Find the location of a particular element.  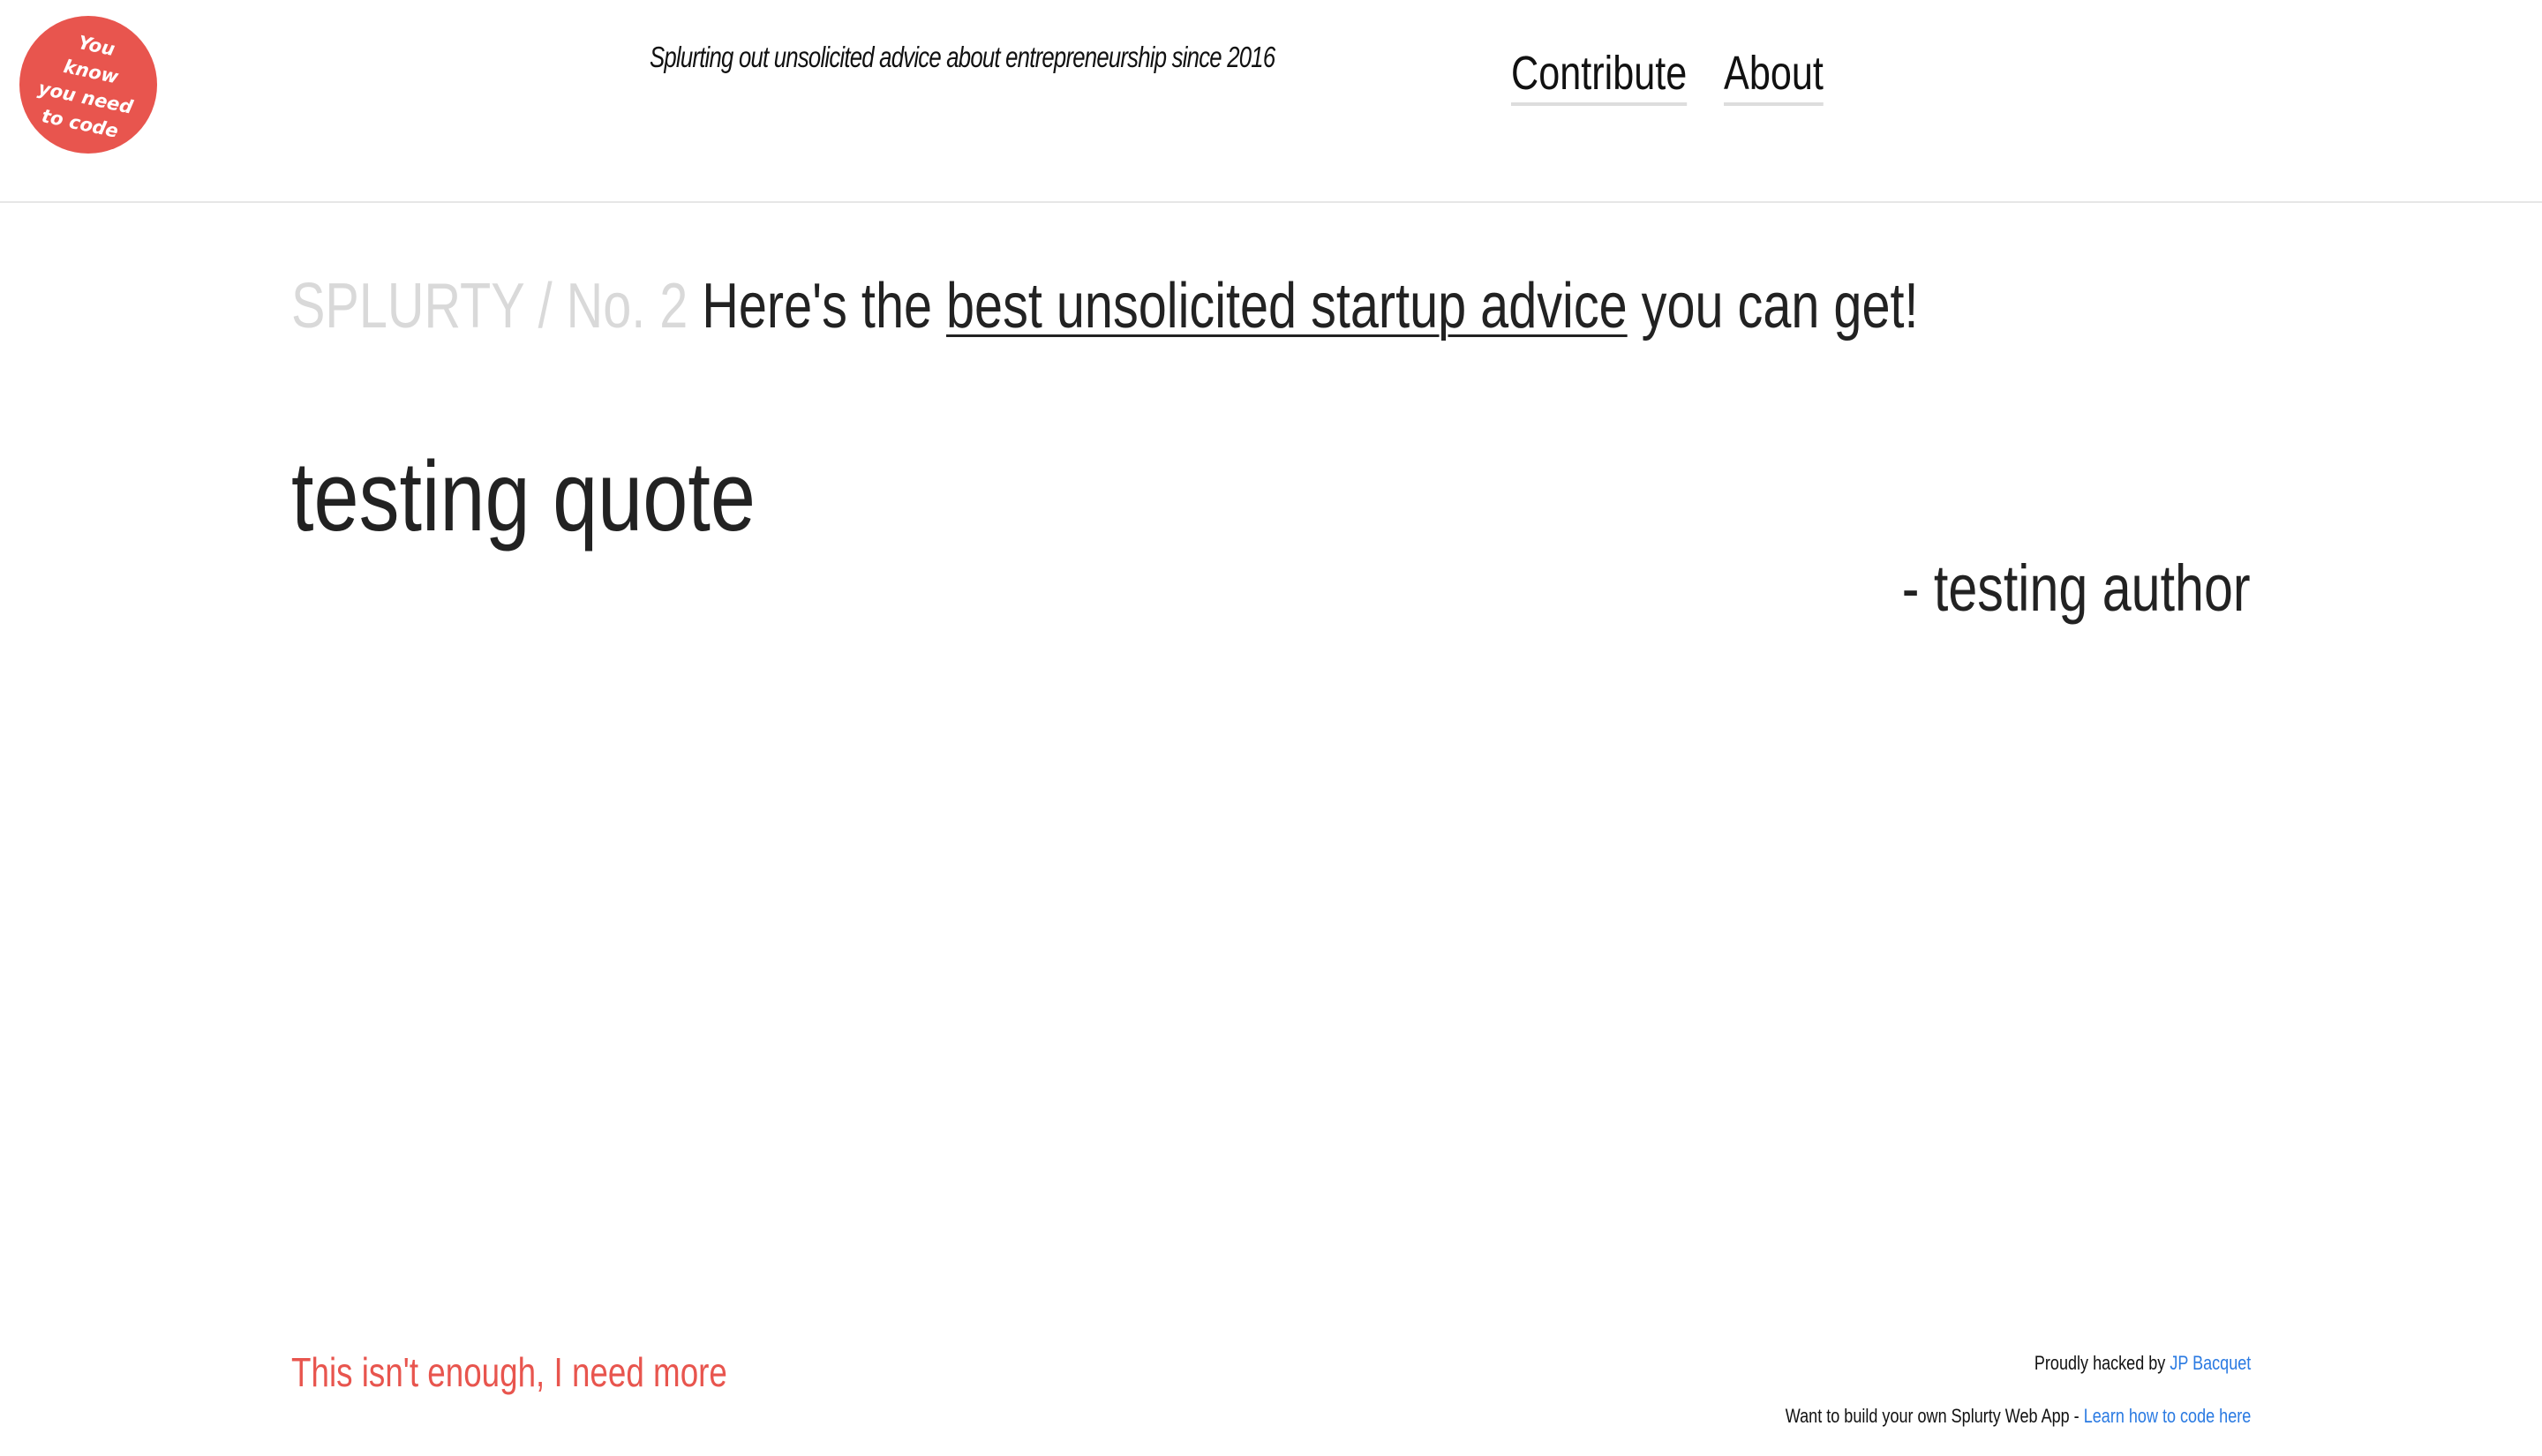

hacked-by-line: Proudly hacked by JP Bacquet is located at coordinates (2018, 1378).